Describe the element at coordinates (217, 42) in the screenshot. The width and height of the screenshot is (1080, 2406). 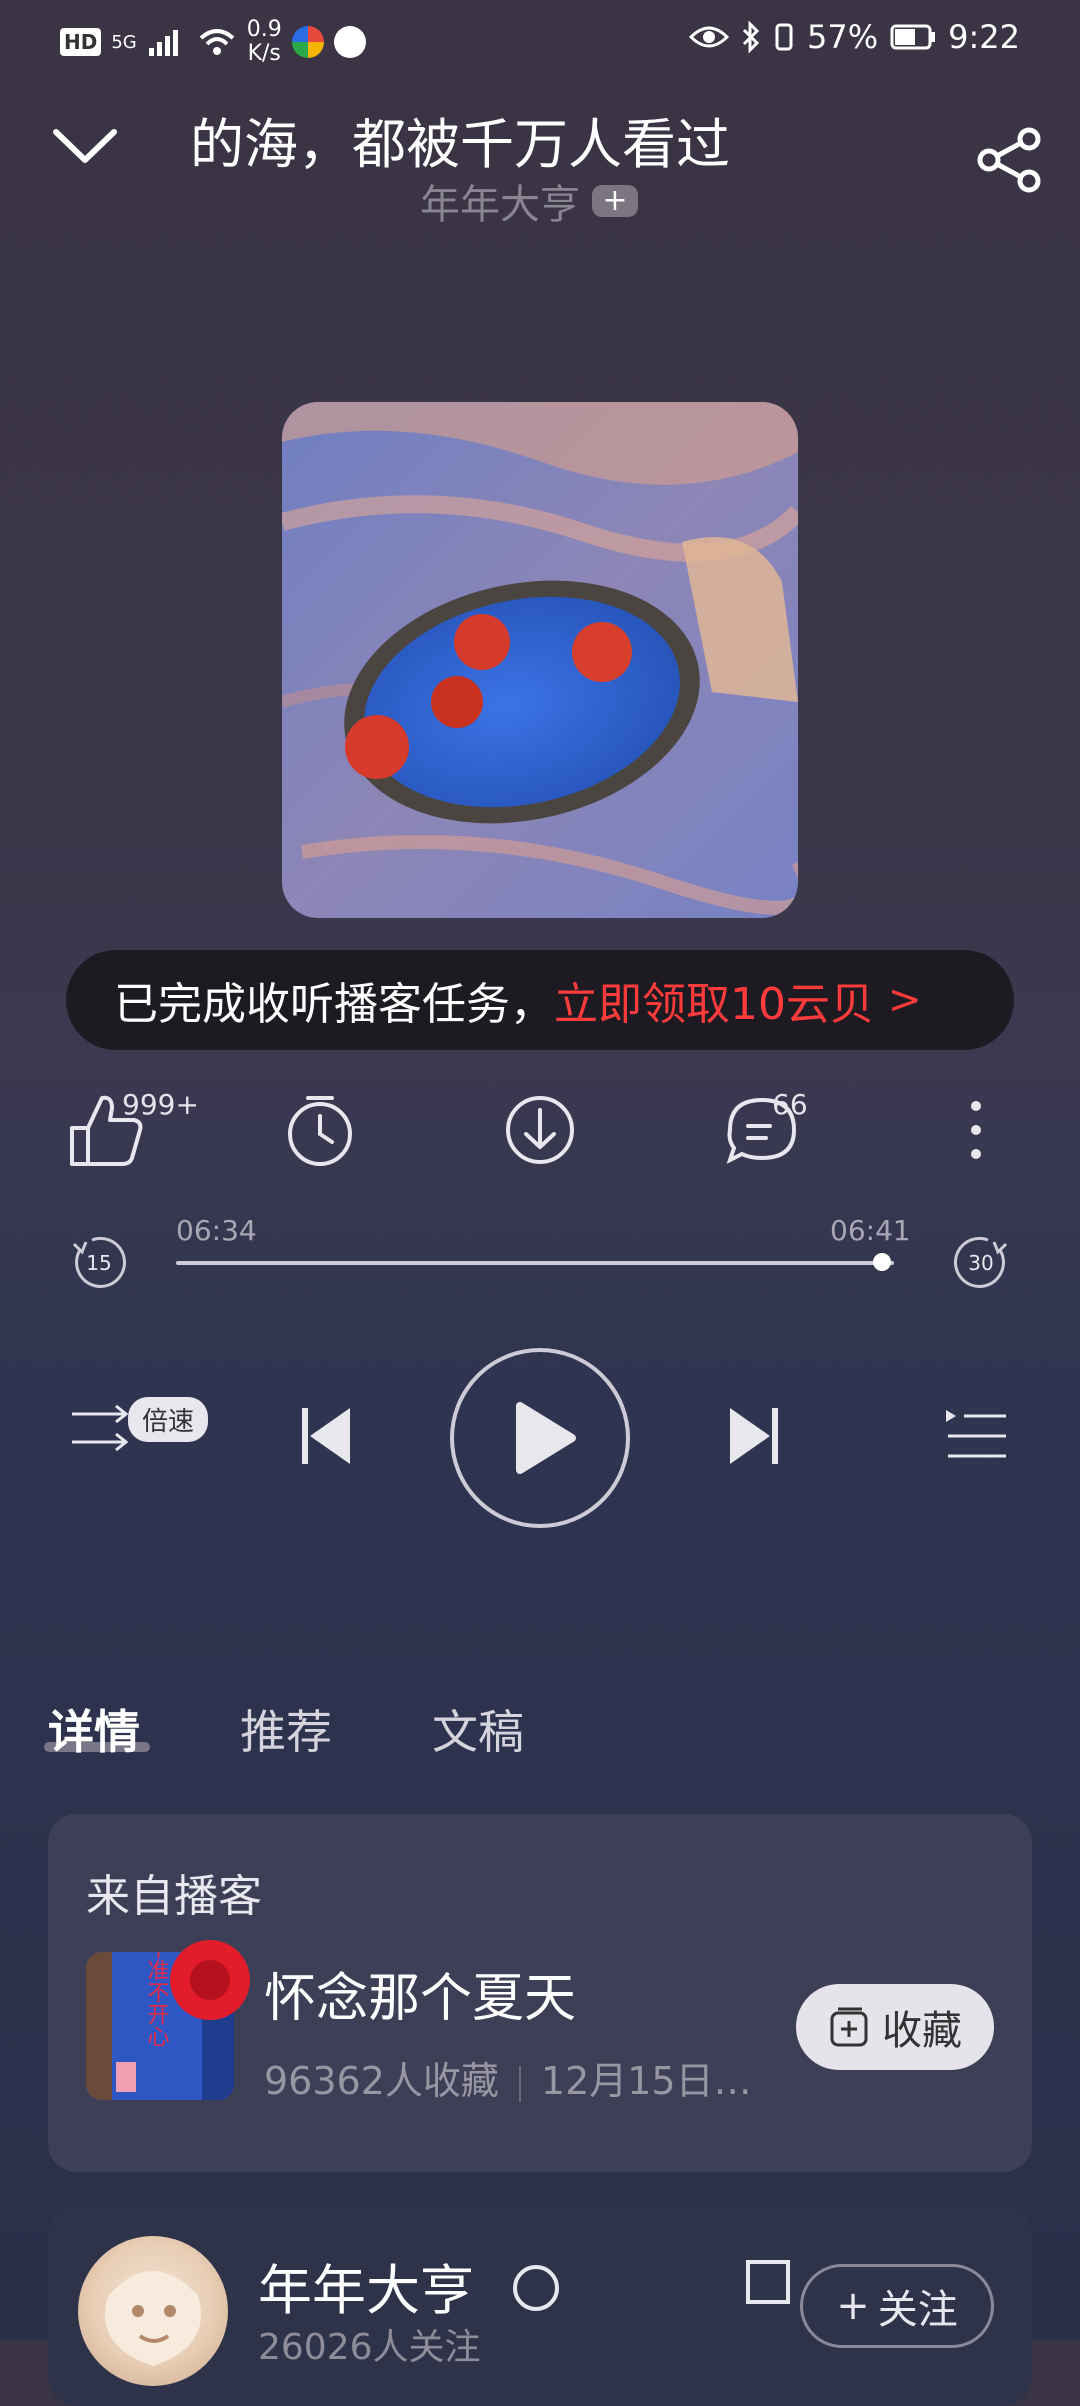
I see `wifi-icon` at that location.